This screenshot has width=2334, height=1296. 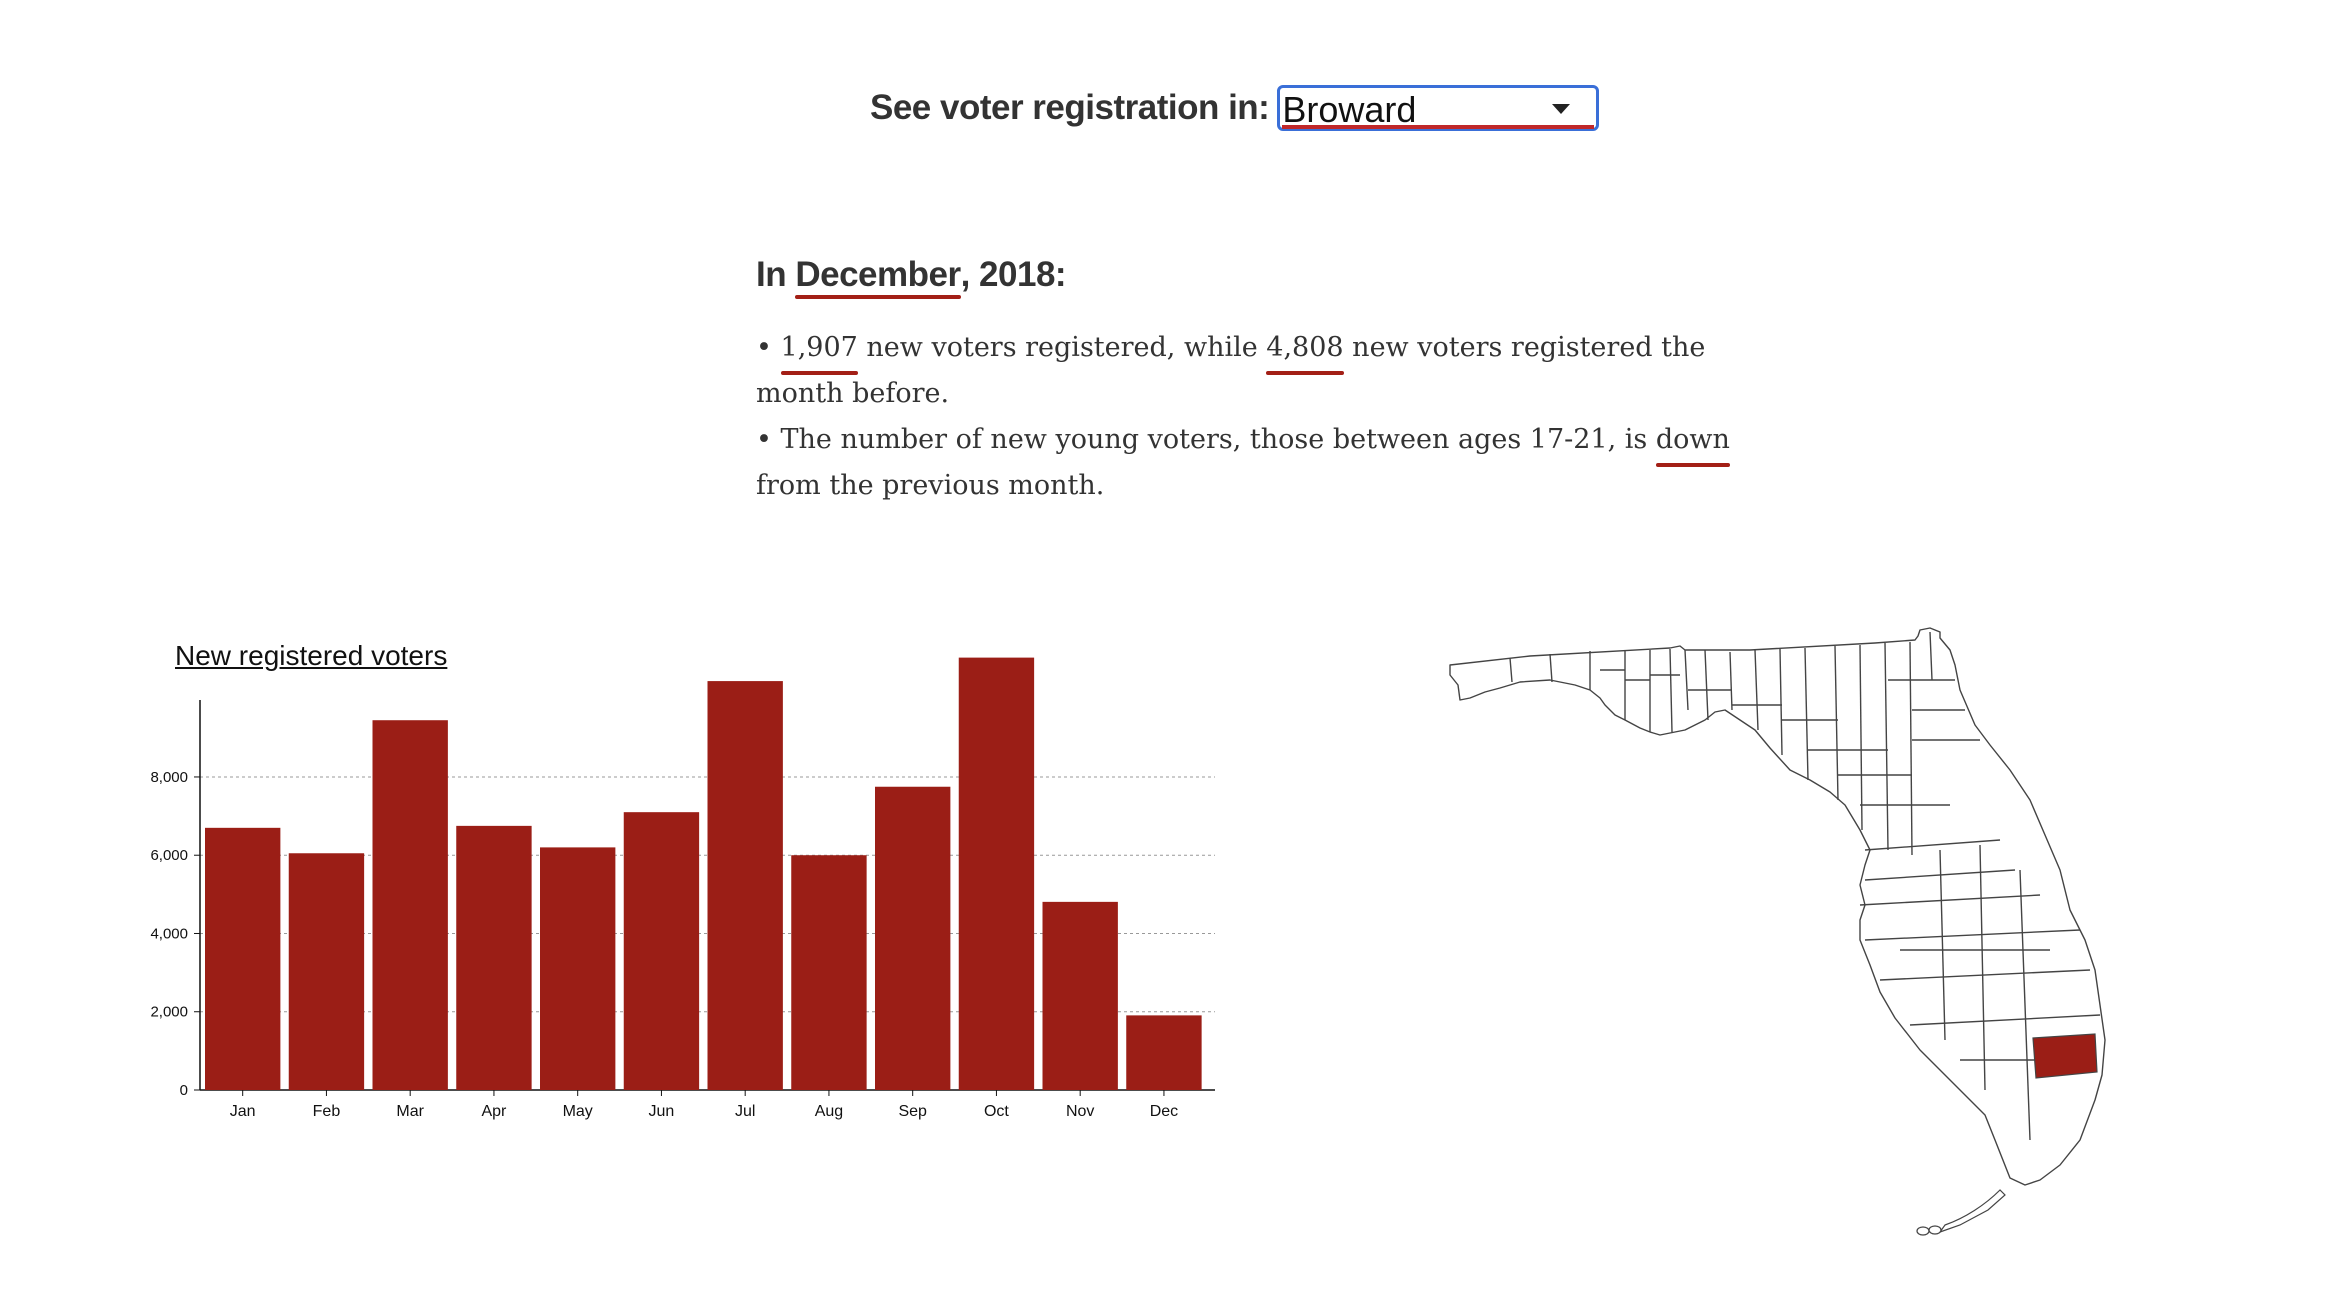 What do you see at coordinates (327, 1111) in the screenshot?
I see `x-tick-label: Feb` at bounding box center [327, 1111].